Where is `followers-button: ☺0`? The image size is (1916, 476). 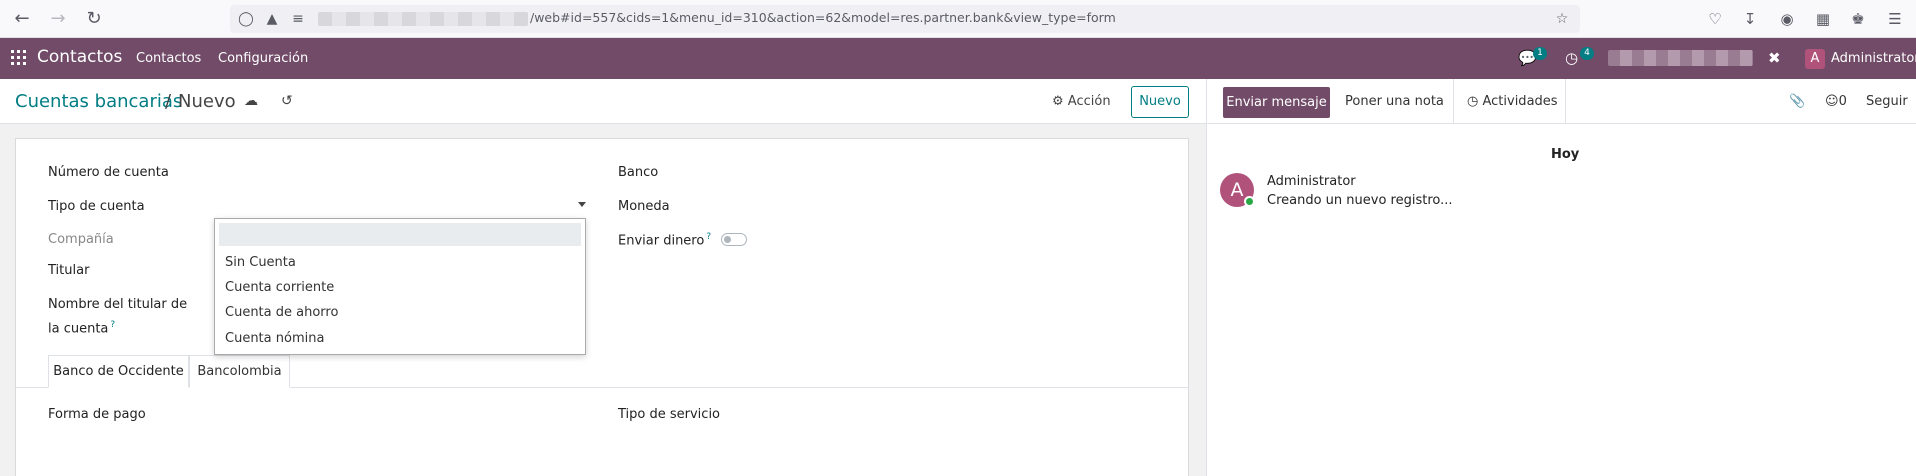 followers-button: ☺0 is located at coordinates (1836, 101).